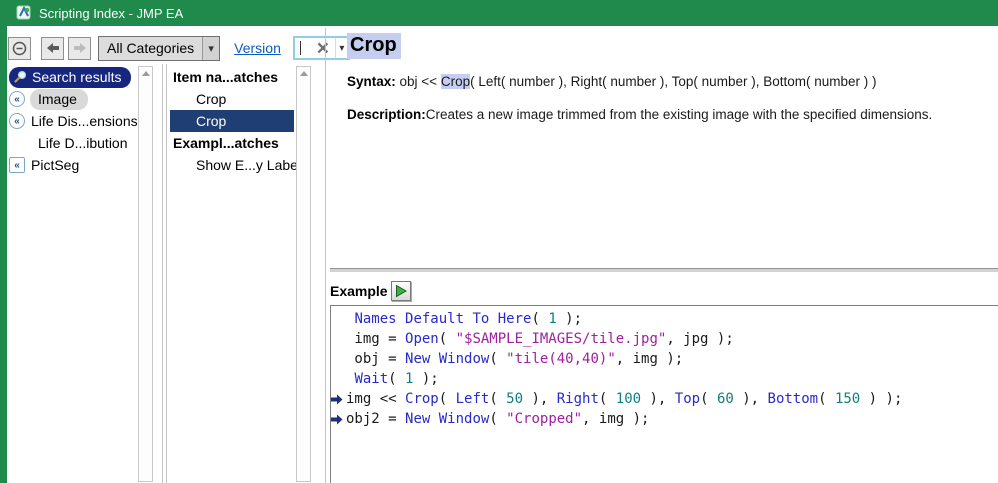 The height and width of the screenshot is (483, 998). Describe the element at coordinates (422, 339) in the screenshot. I see `code-token: Open` at that location.